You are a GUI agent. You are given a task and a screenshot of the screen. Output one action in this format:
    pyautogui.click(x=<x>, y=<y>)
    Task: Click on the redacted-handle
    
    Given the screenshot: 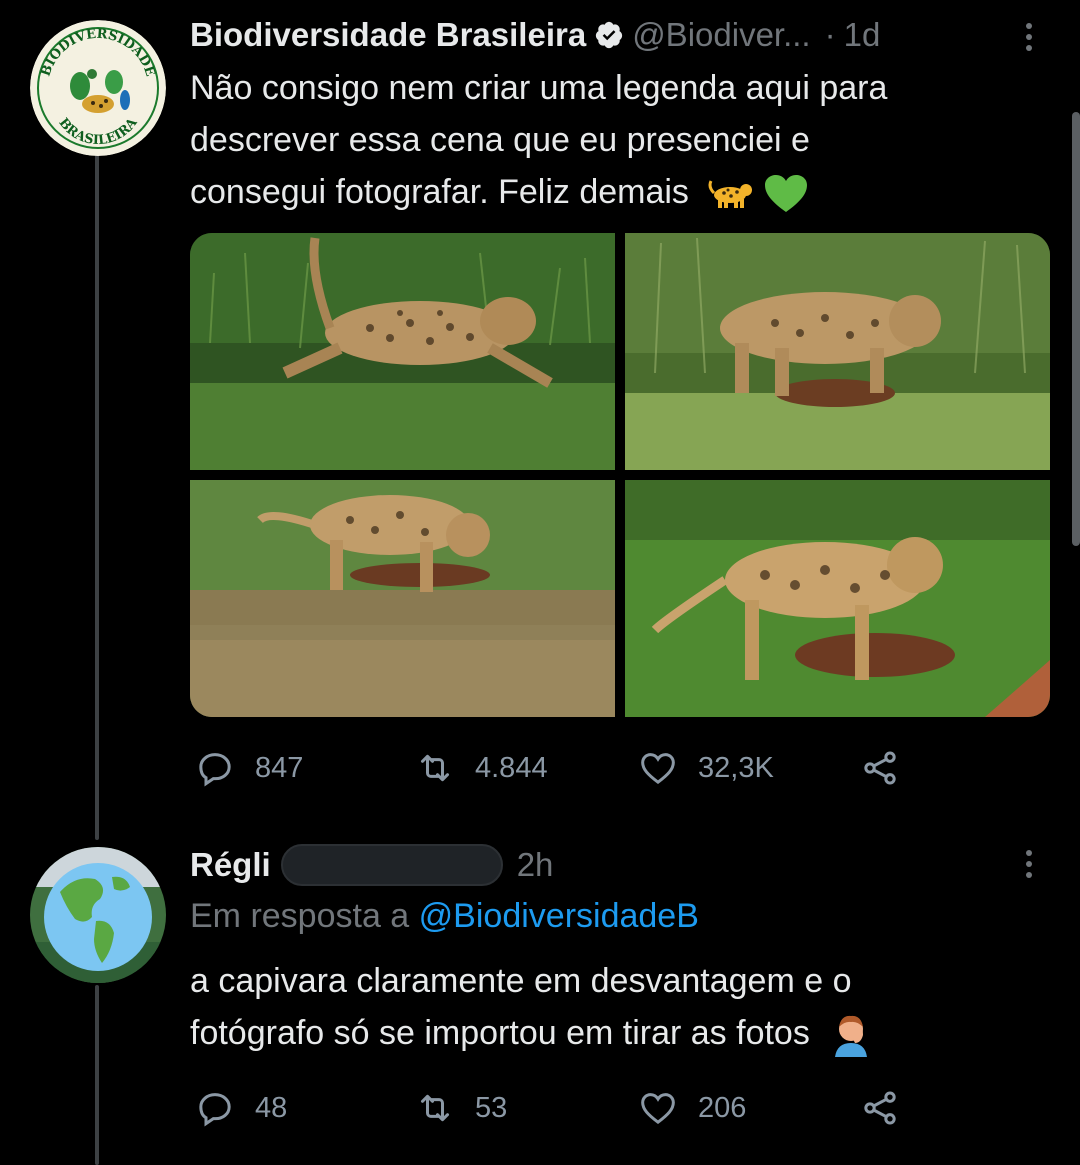 What is the action you would take?
    pyautogui.click(x=391, y=865)
    